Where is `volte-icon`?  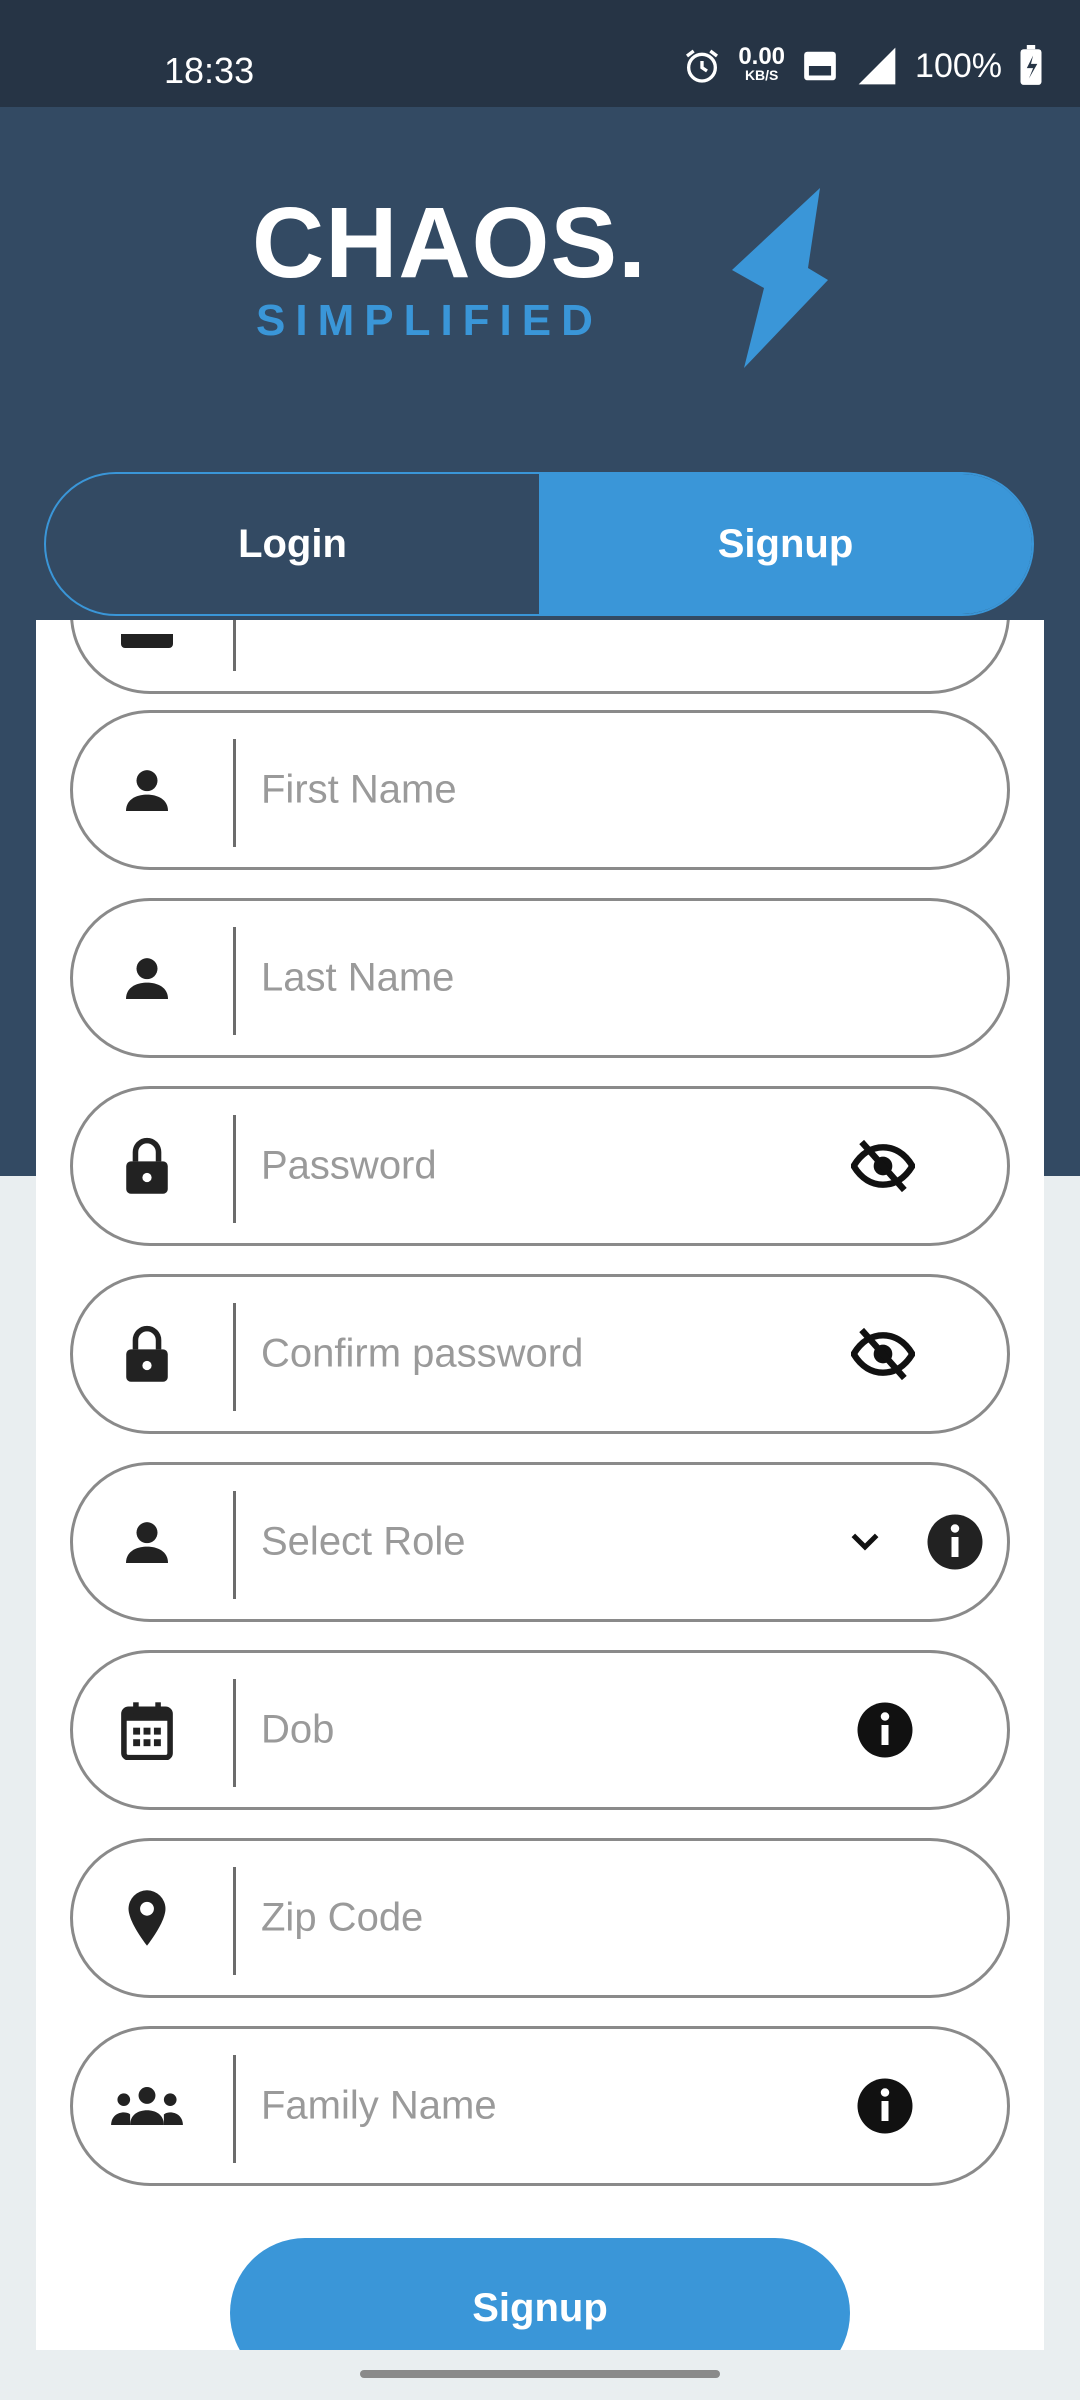
volte-icon is located at coordinates (820, 66).